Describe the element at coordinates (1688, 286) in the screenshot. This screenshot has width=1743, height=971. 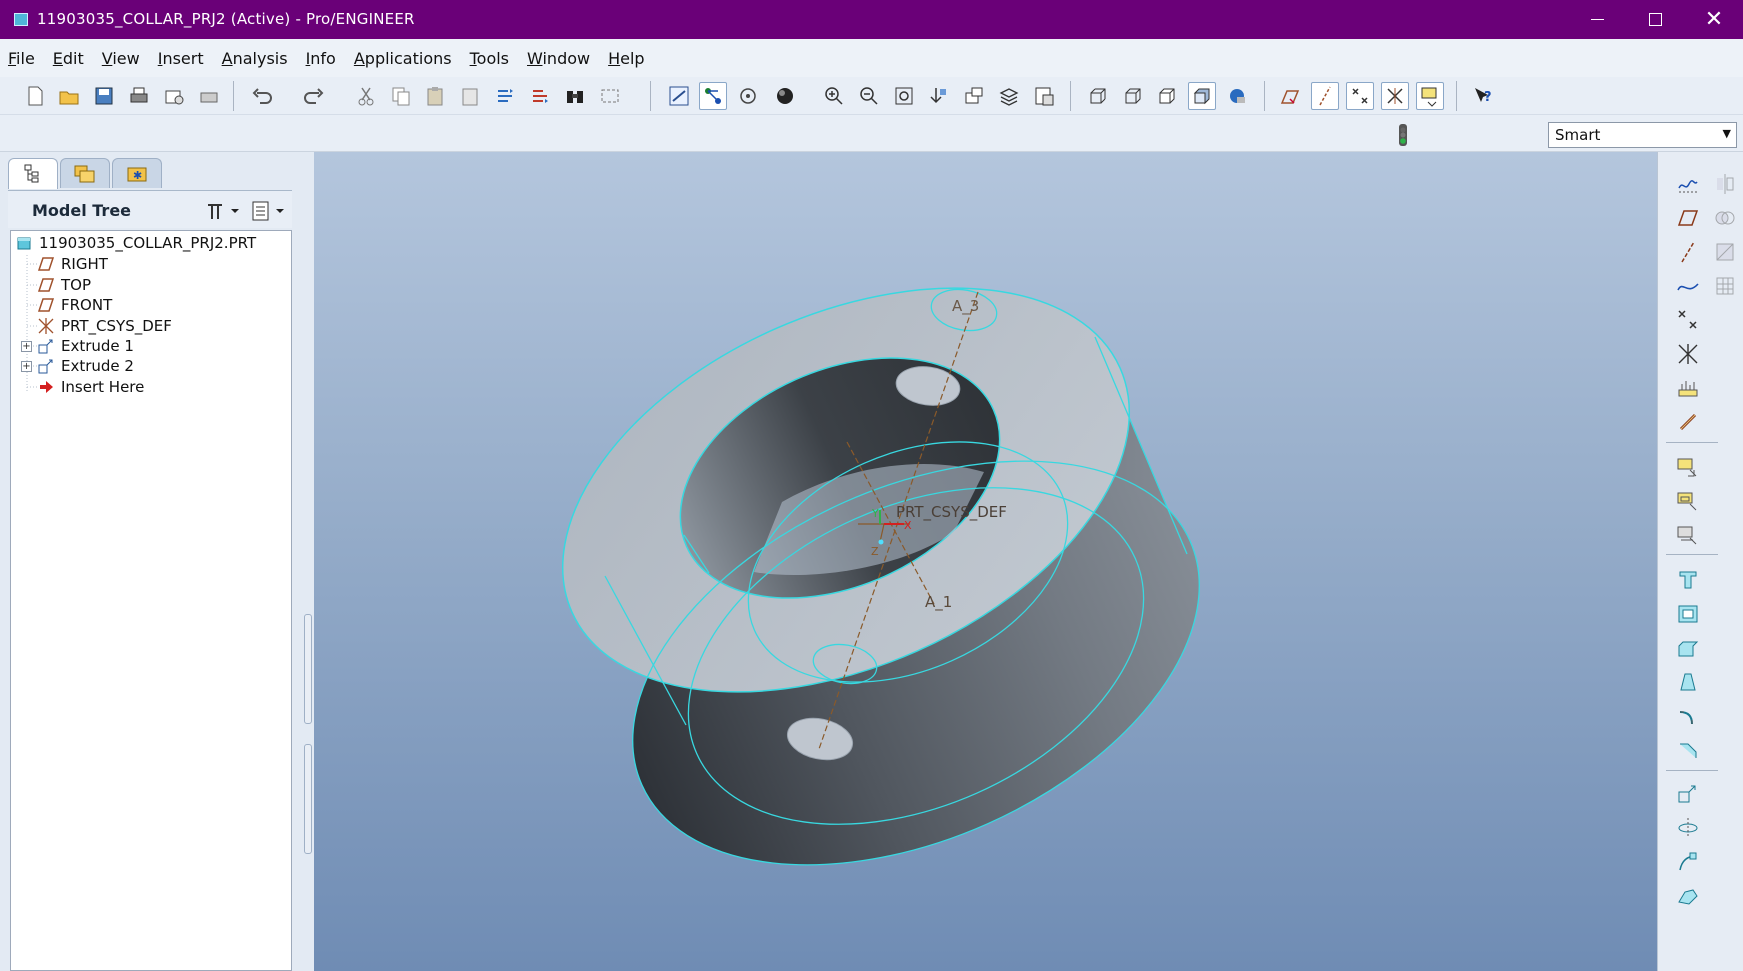
I see `datum-curve-tool-button` at that location.